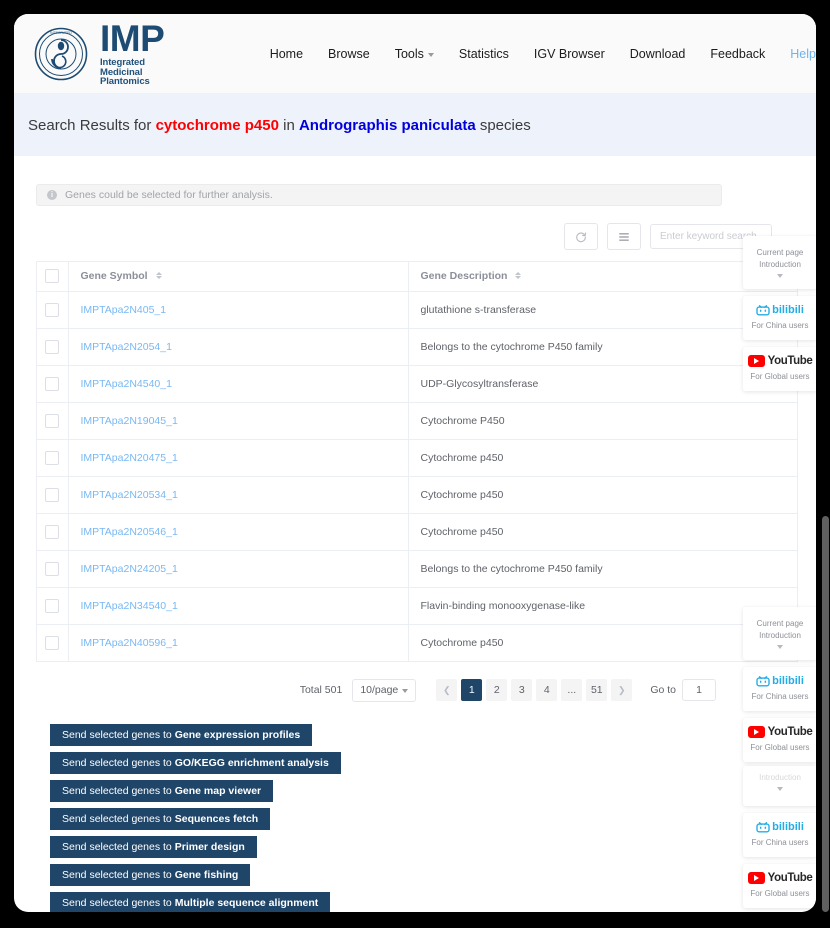 The height and width of the screenshot is (928, 830). Describe the element at coordinates (238, 495) in the screenshot. I see `gene-symbol-cell: IMPTApa2N20534_1` at that location.